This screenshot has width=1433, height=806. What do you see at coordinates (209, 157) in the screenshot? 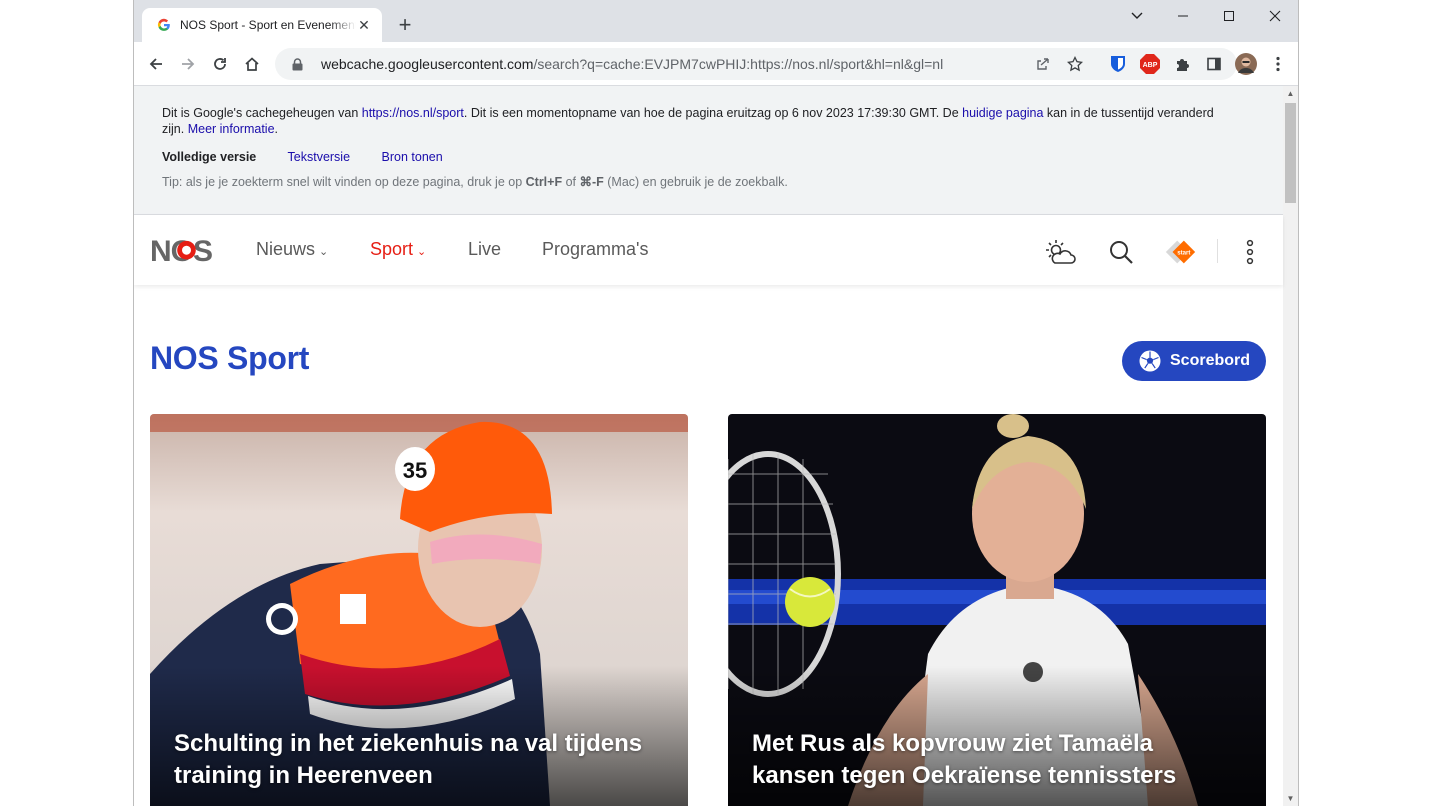
I see `full-version-label: Volledige versie` at bounding box center [209, 157].